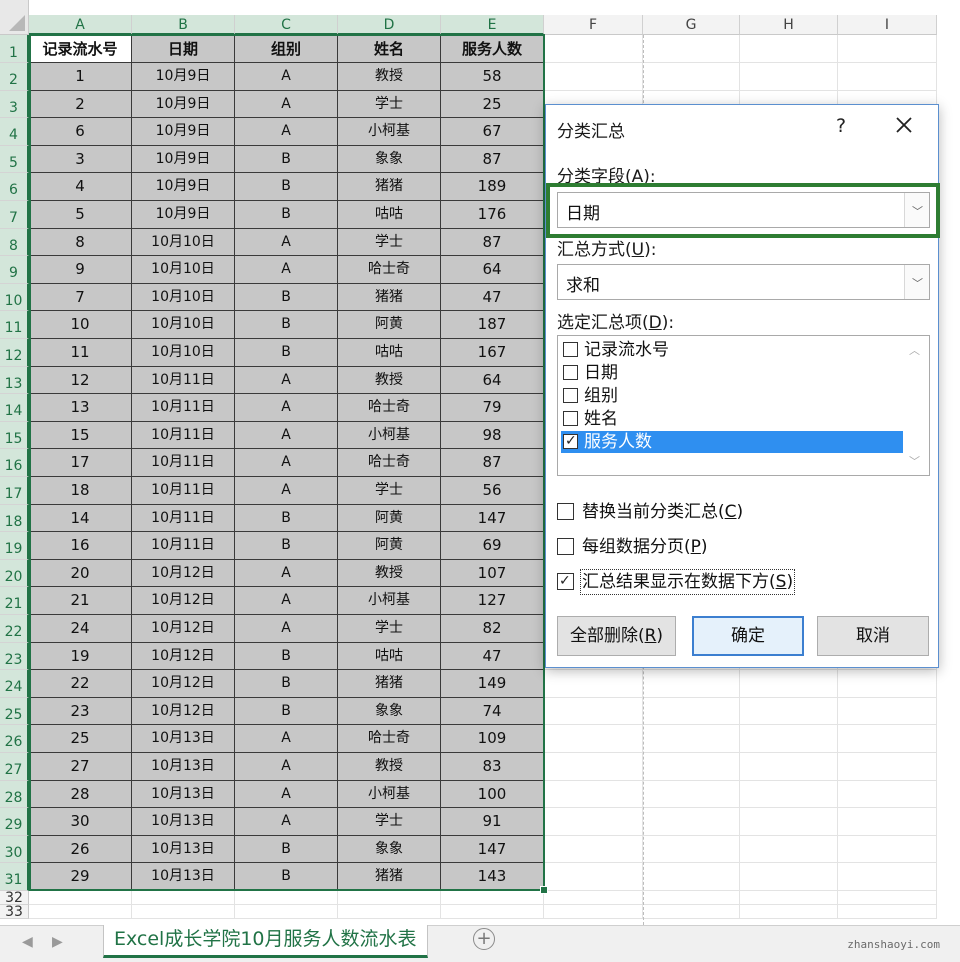 The height and width of the screenshot is (962, 960). Describe the element at coordinates (570, 441) in the screenshot. I see `checkbox-checked-icon: ✓` at that location.